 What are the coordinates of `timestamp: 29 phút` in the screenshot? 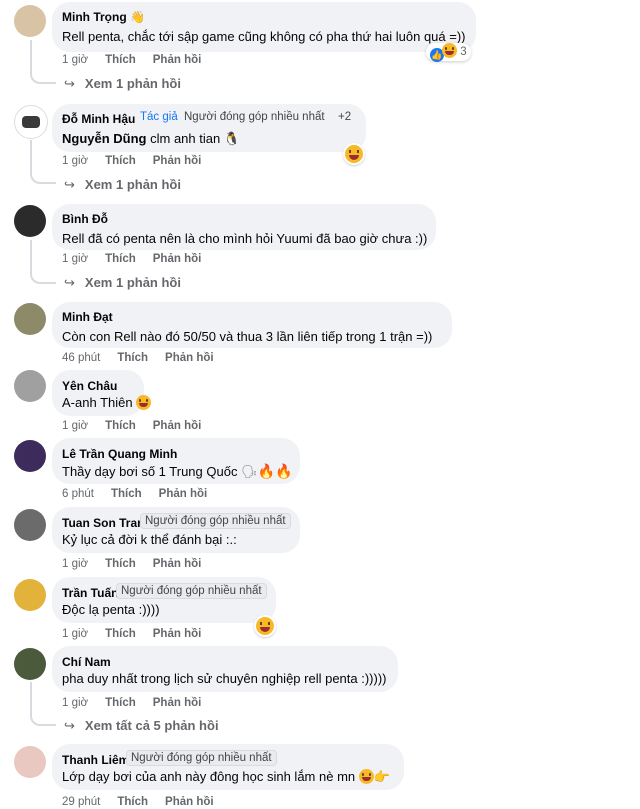 It's located at (81, 802).